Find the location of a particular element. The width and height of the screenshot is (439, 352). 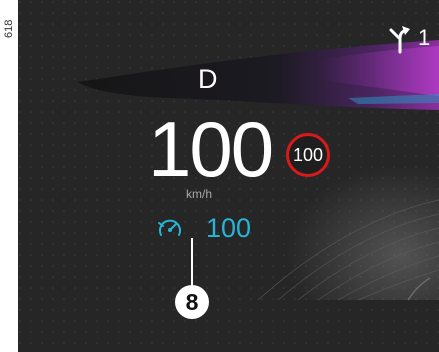

document-reference: 618 is located at coordinates (9, 20).